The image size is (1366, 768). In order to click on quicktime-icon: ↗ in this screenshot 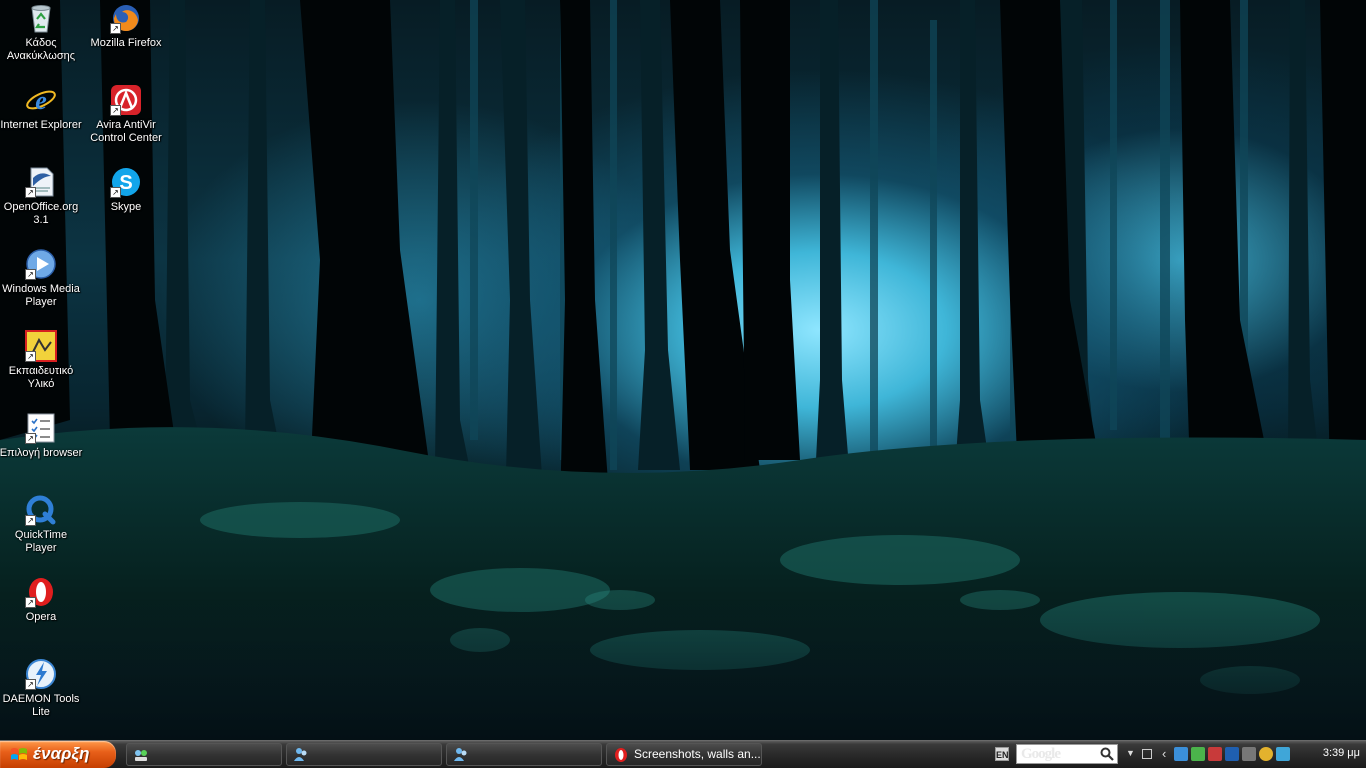, I will do `click(41, 510)`.